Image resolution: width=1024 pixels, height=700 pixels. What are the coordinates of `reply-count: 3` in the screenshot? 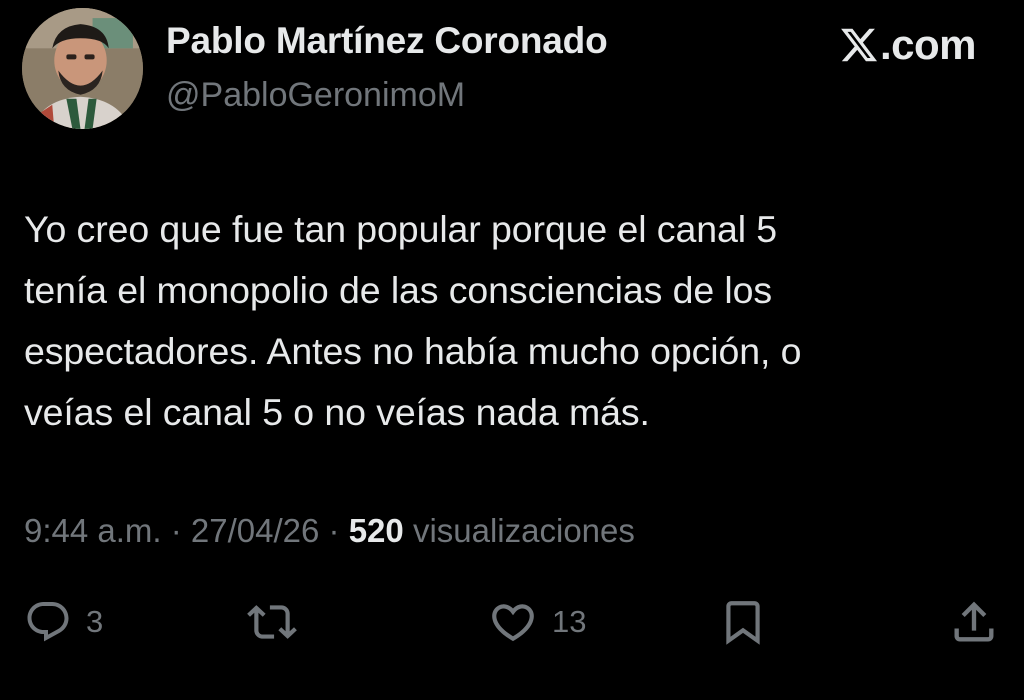 It's located at (95, 621).